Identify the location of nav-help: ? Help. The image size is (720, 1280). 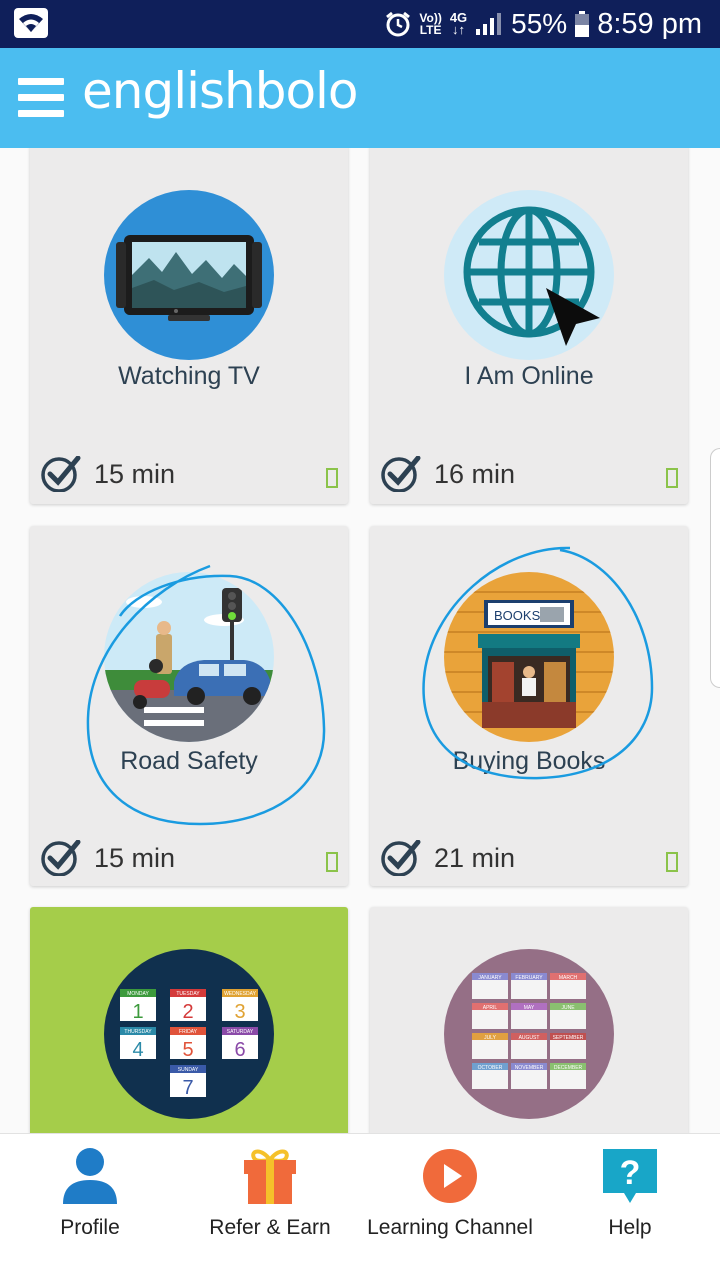
(630, 1207).